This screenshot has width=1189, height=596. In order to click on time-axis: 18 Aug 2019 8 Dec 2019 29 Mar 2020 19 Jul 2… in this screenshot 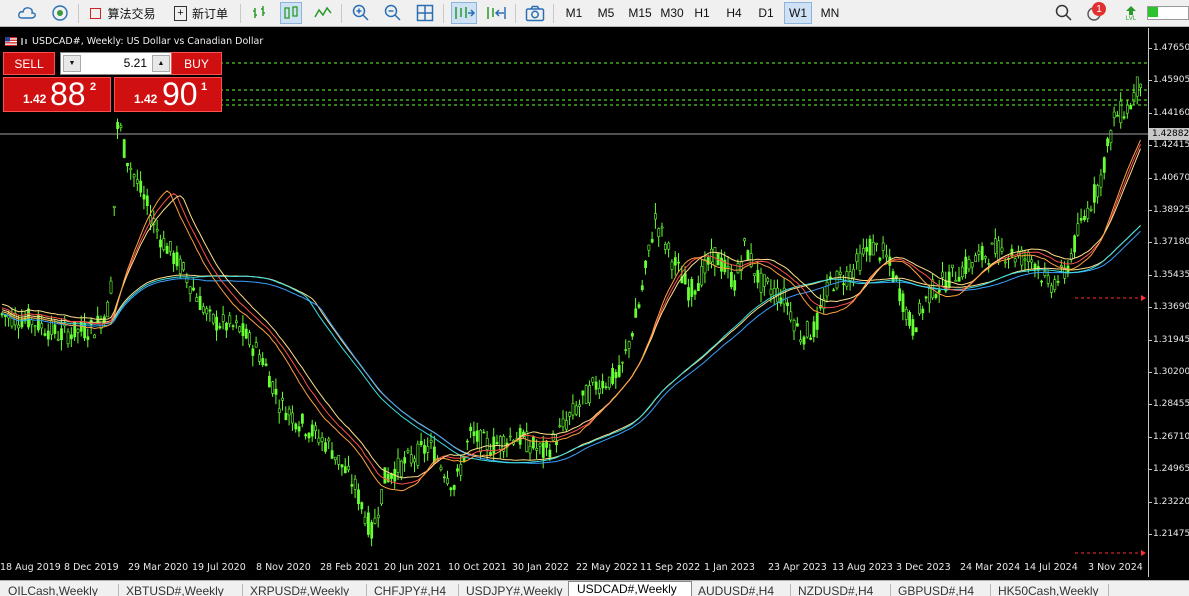, I will do `click(574, 568)`.